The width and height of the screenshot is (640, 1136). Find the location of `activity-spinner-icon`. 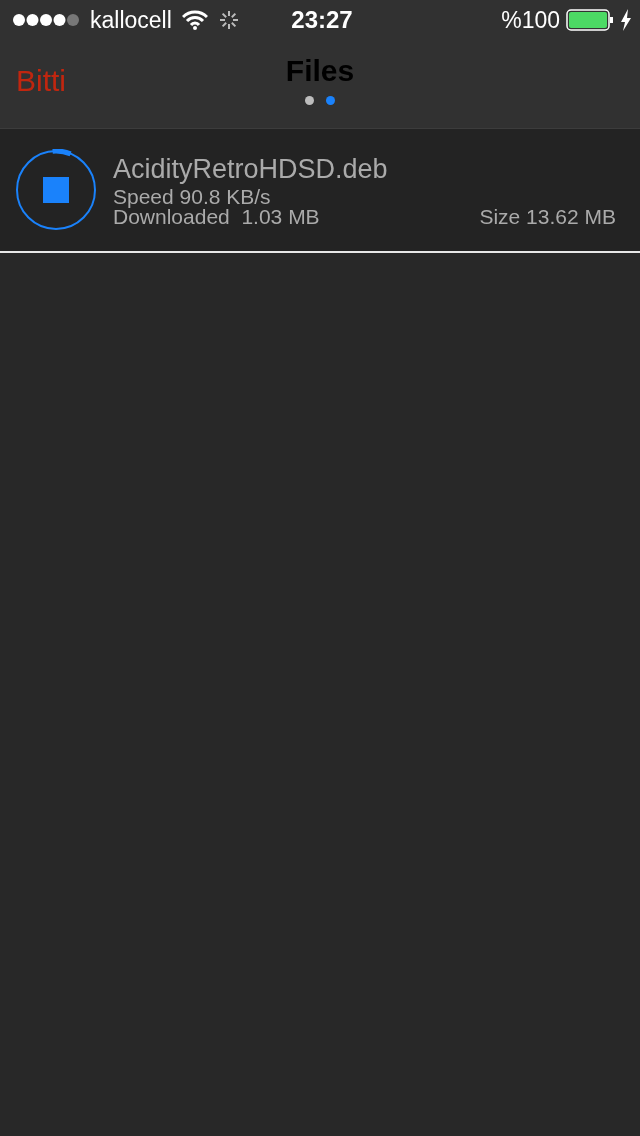

activity-spinner-icon is located at coordinates (228, 20).